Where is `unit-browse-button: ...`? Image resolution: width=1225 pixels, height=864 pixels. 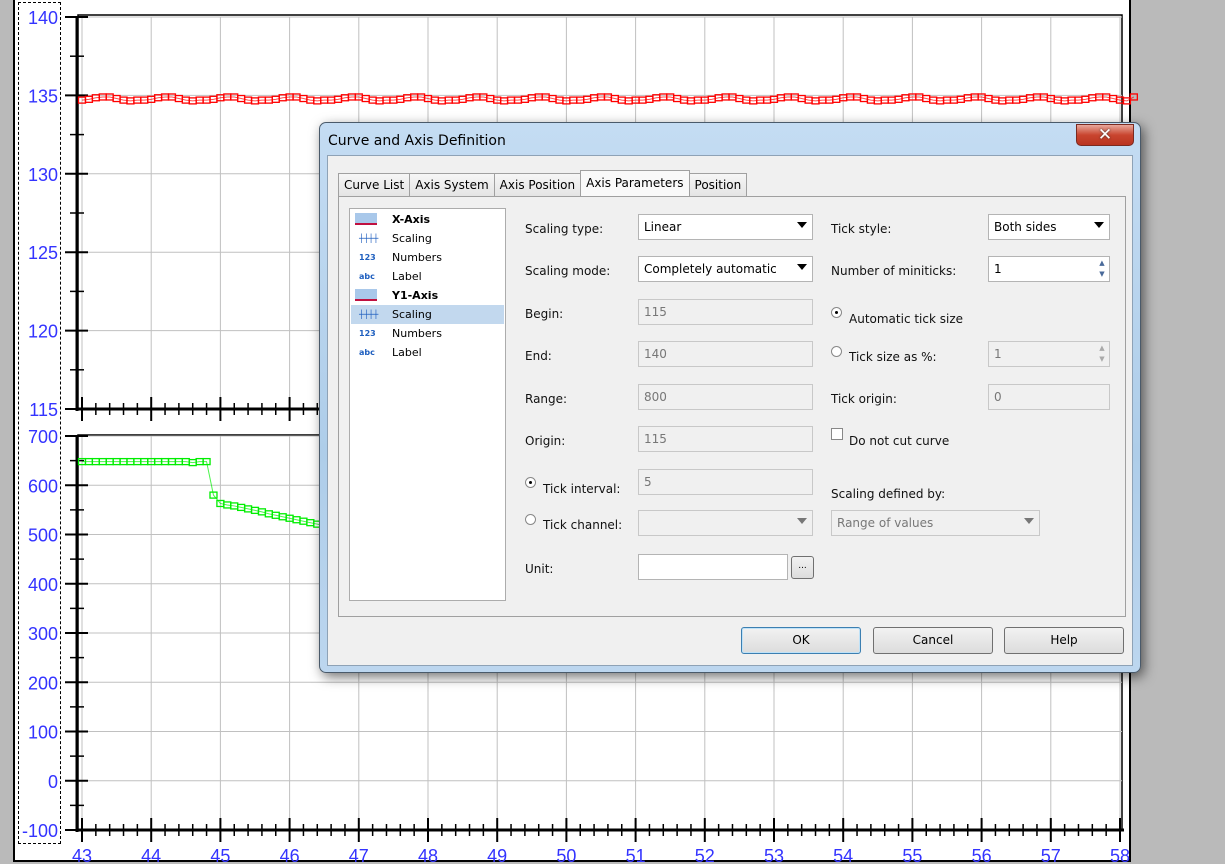
unit-browse-button: ... is located at coordinates (802, 567).